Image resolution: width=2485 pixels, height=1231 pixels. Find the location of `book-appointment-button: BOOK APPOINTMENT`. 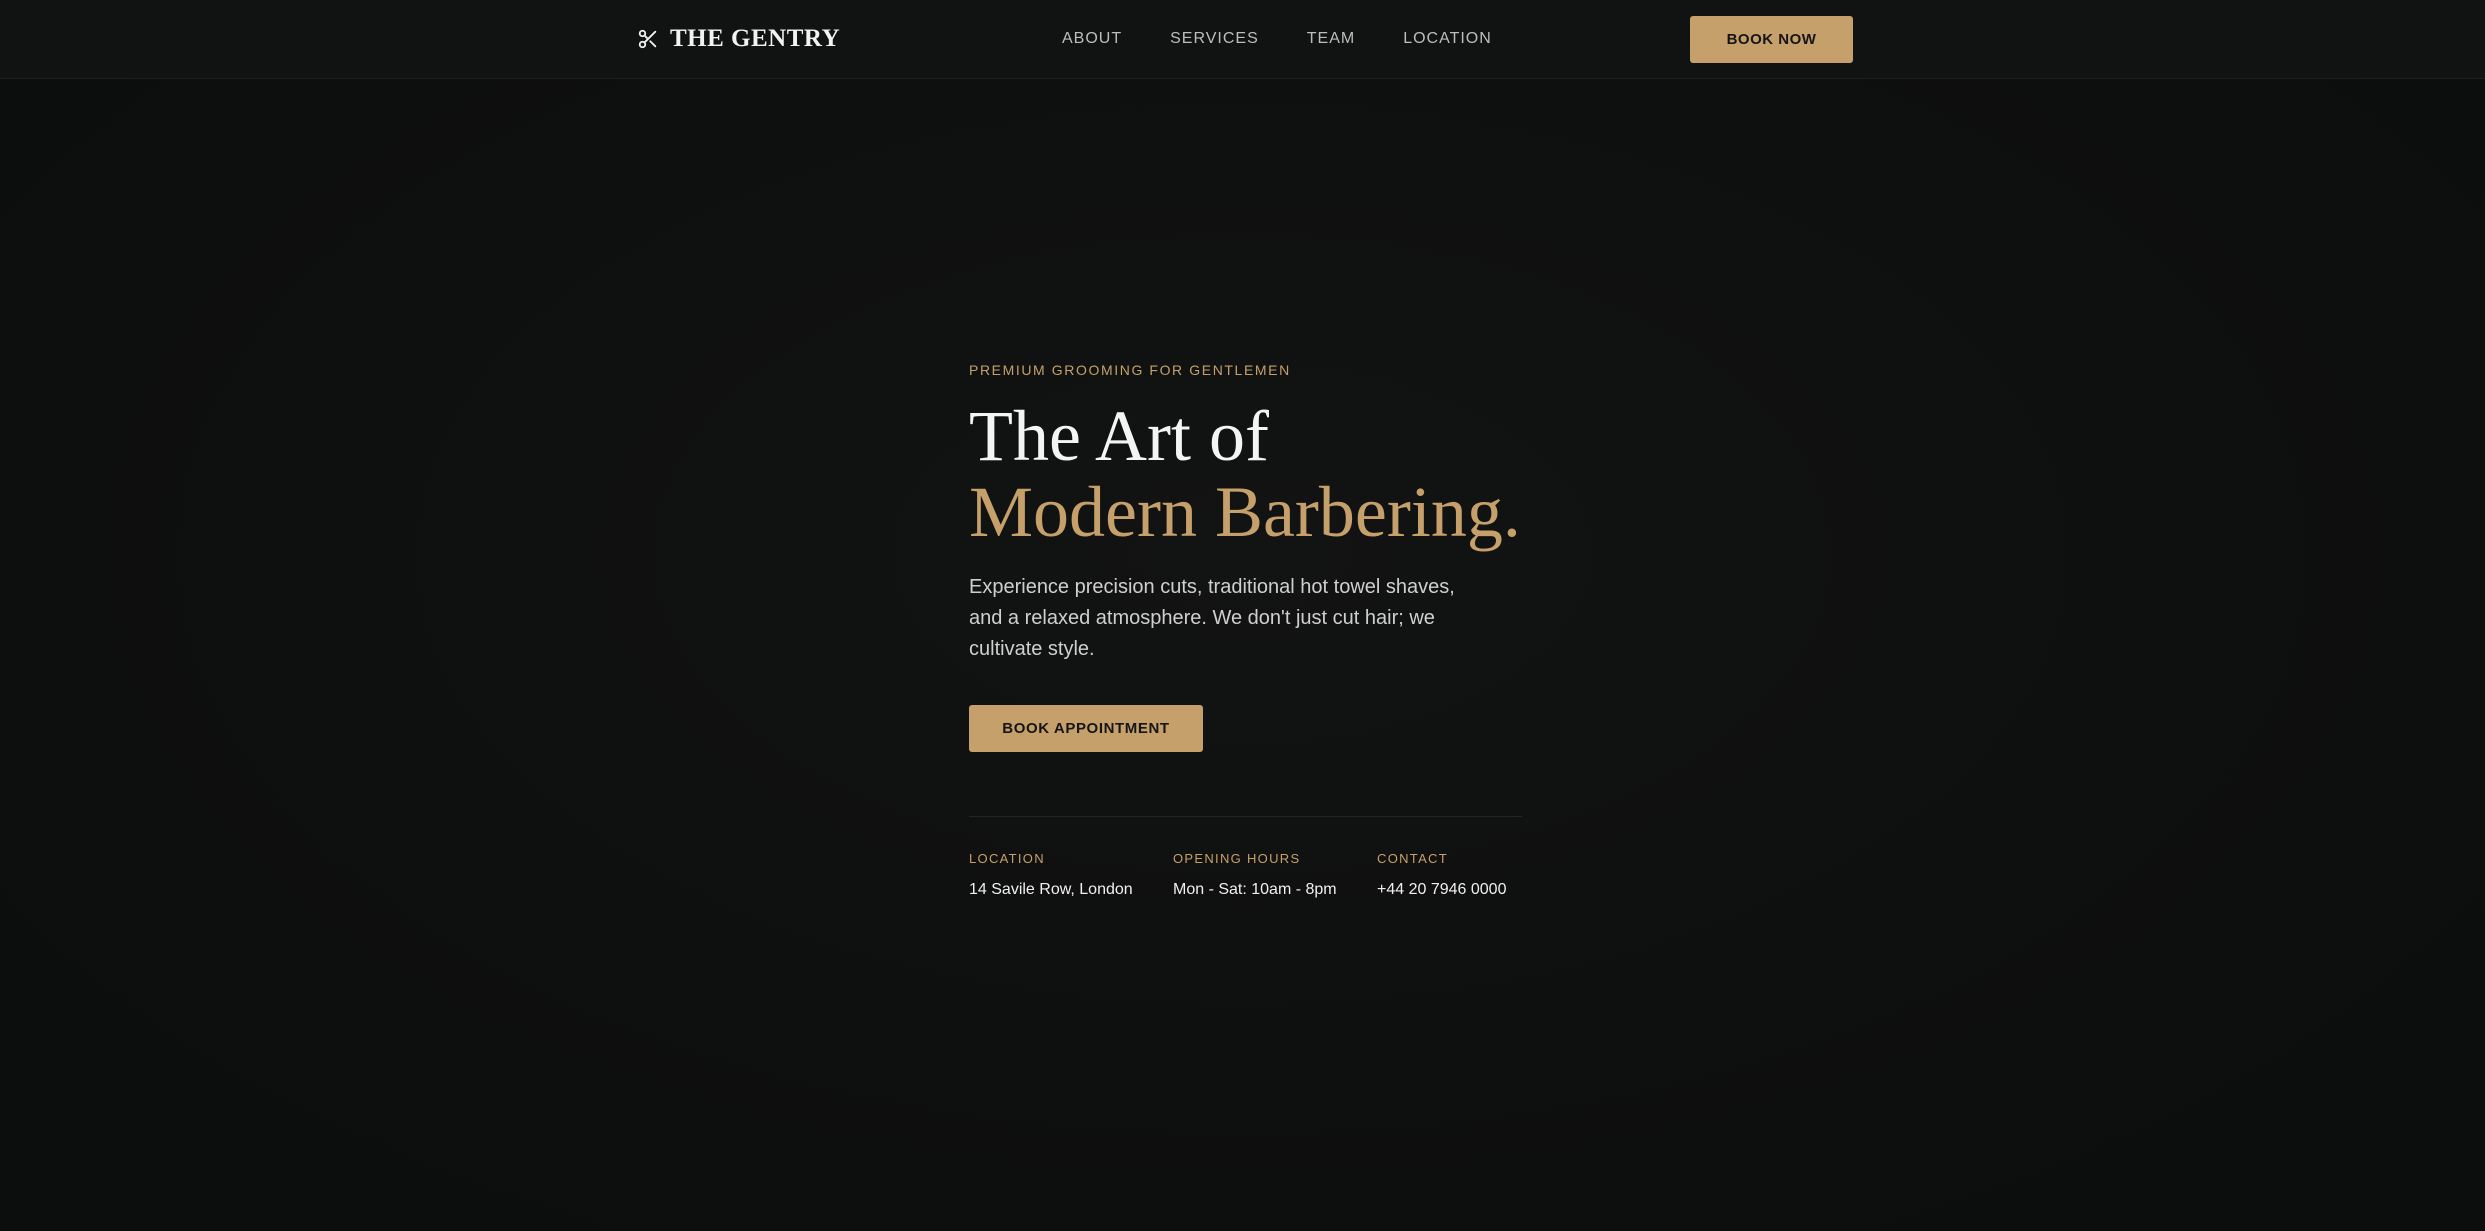

book-appointment-button: BOOK APPOINTMENT is located at coordinates (1086, 728).